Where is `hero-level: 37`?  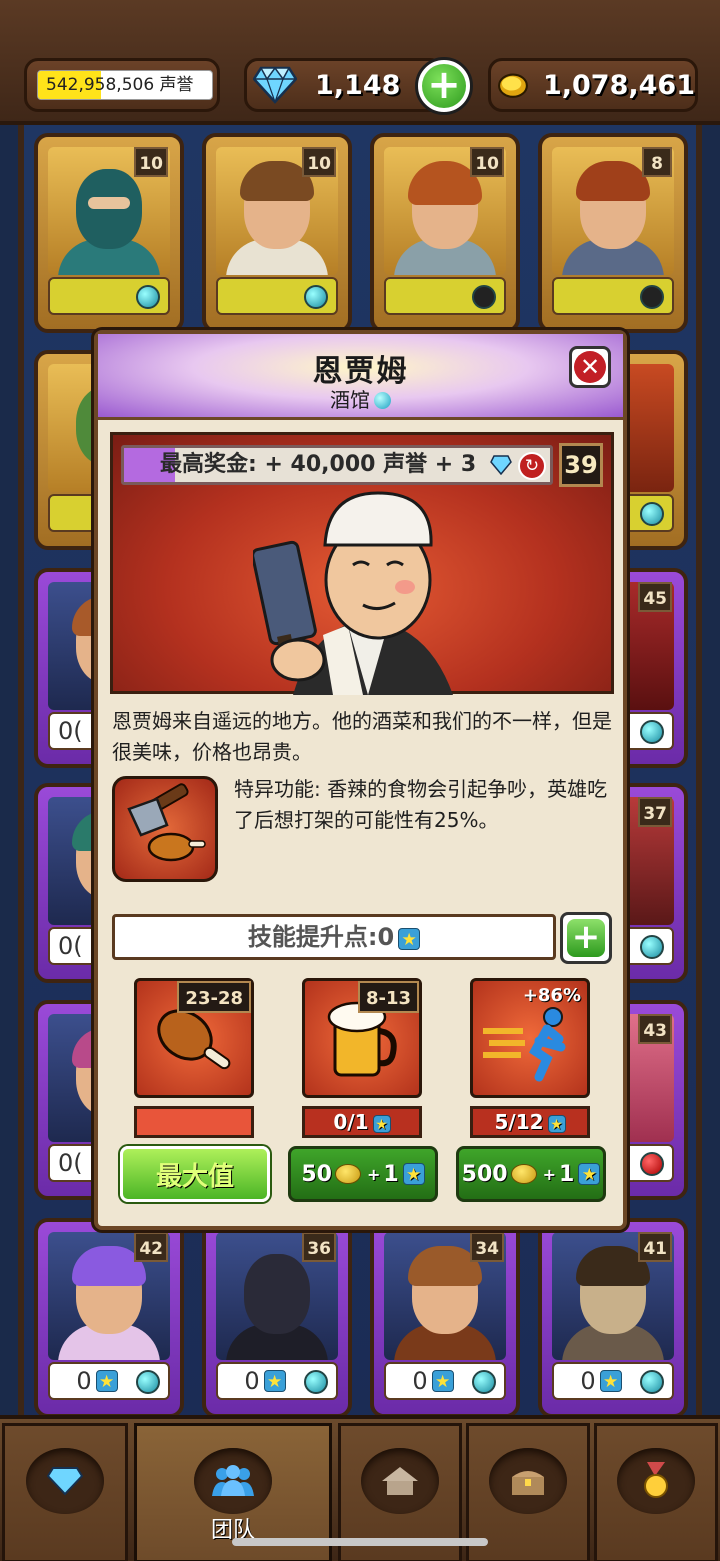 hero-level: 37 is located at coordinates (655, 812).